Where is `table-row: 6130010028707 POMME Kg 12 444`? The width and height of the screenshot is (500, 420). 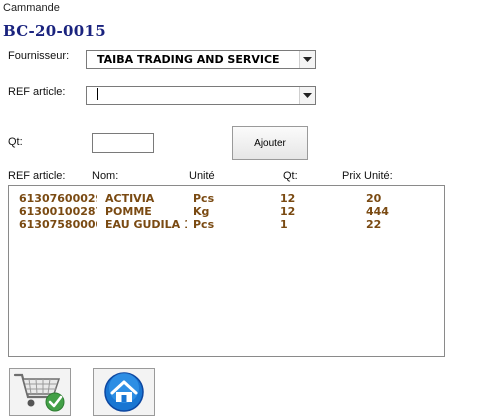
table-row: 6130010028707 POMME Kg 12 444 is located at coordinates (226, 211).